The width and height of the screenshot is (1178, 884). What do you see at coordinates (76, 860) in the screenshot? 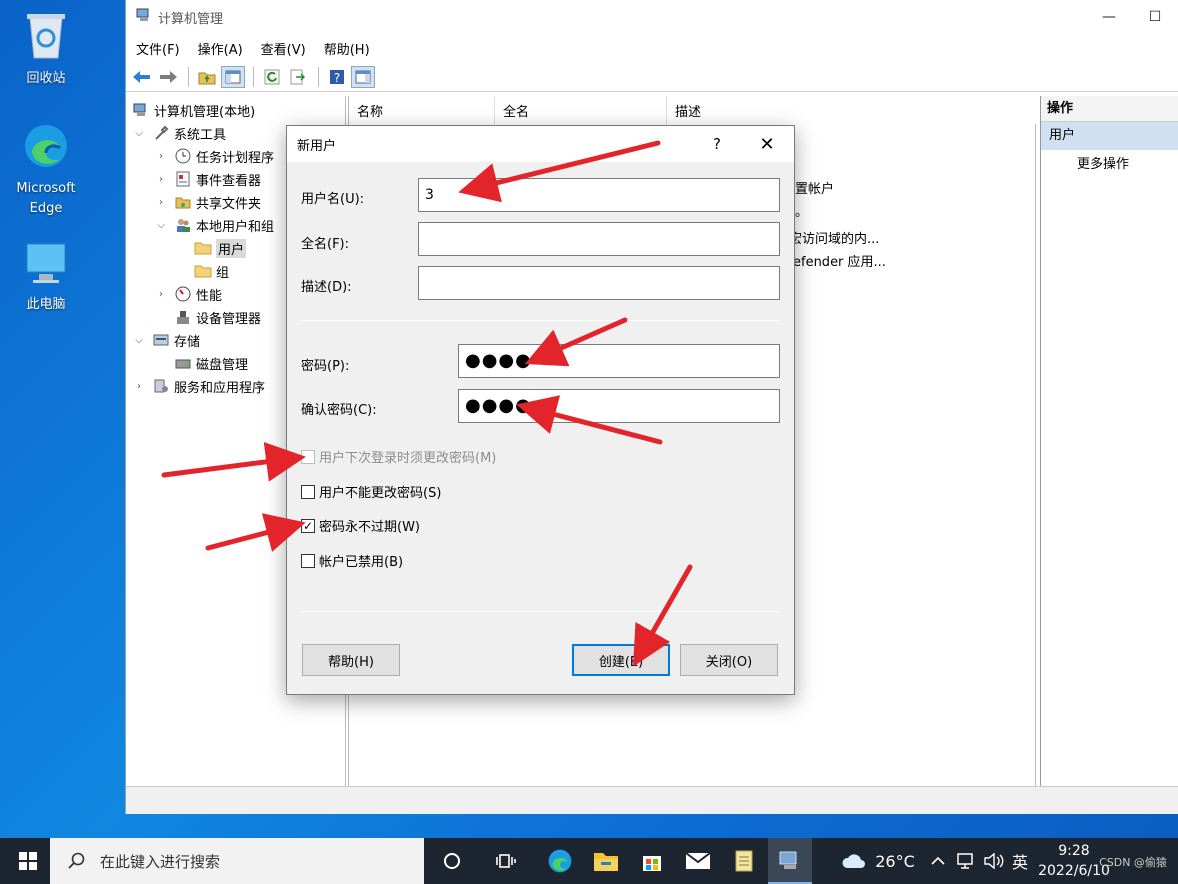
I see `search-icon` at bounding box center [76, 860].